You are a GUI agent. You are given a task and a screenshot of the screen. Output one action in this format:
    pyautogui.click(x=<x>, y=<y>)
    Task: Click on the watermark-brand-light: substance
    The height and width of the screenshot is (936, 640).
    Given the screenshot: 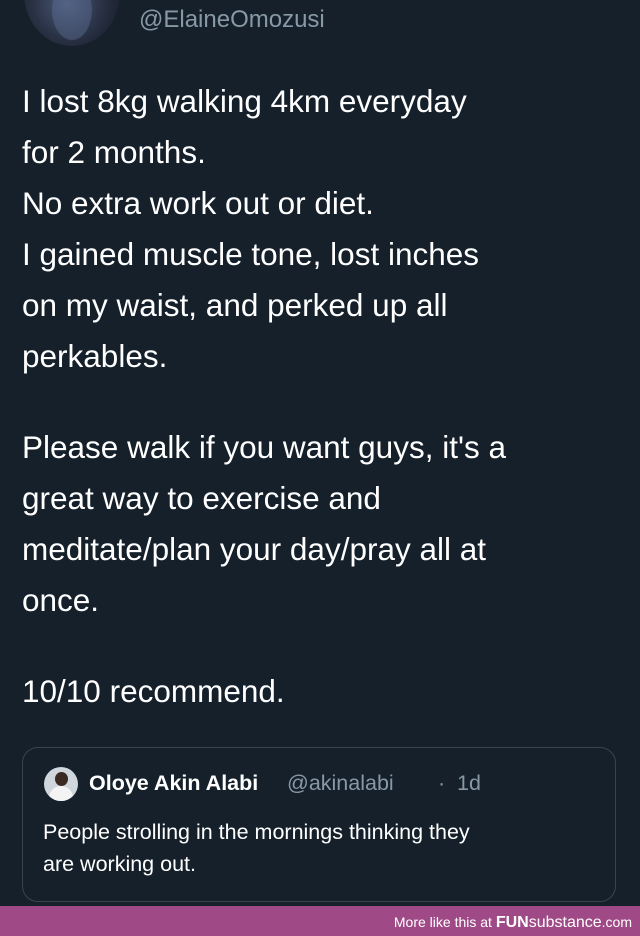 What is the action you would take?
    pyautogui.click(x=565, y=922)
    